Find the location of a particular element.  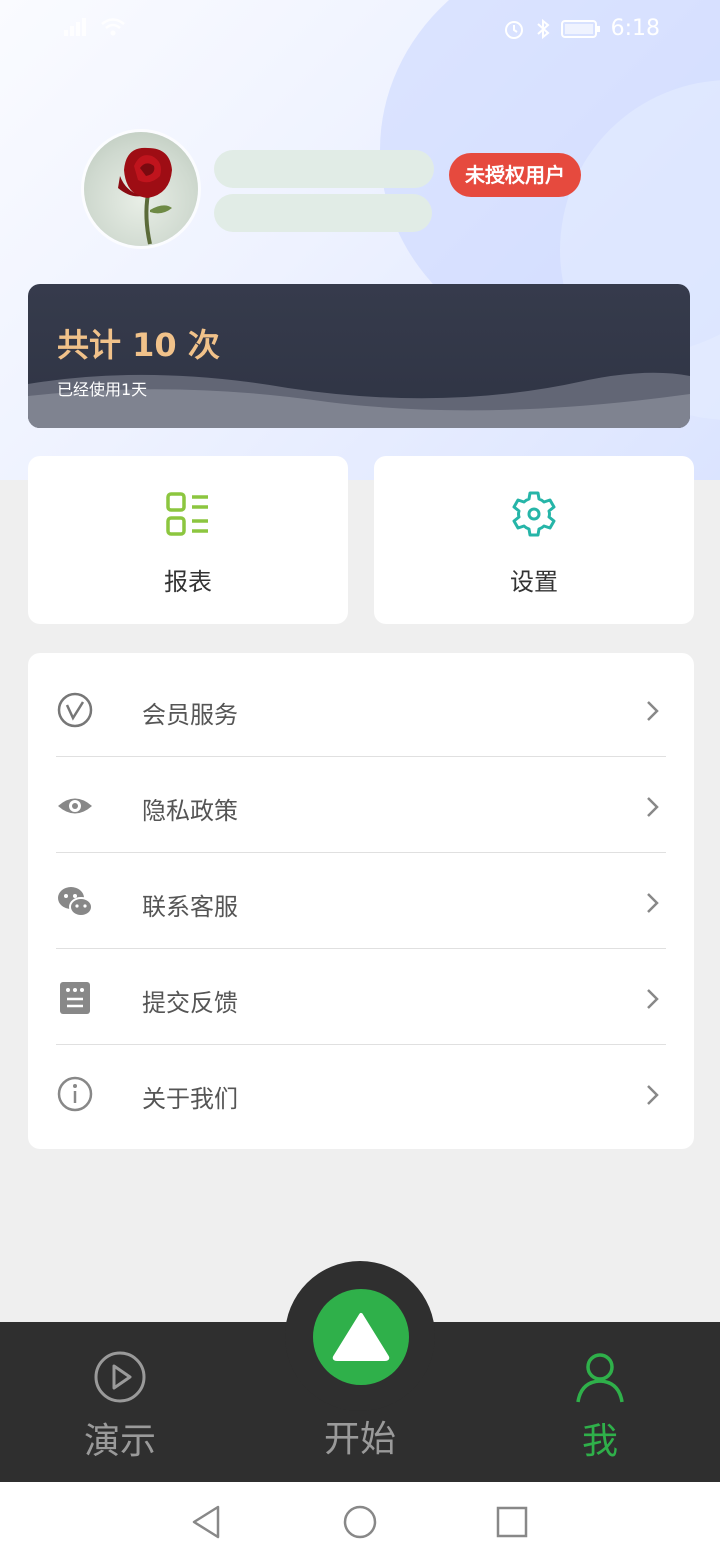

status-left is located at coordinates (94, 27).